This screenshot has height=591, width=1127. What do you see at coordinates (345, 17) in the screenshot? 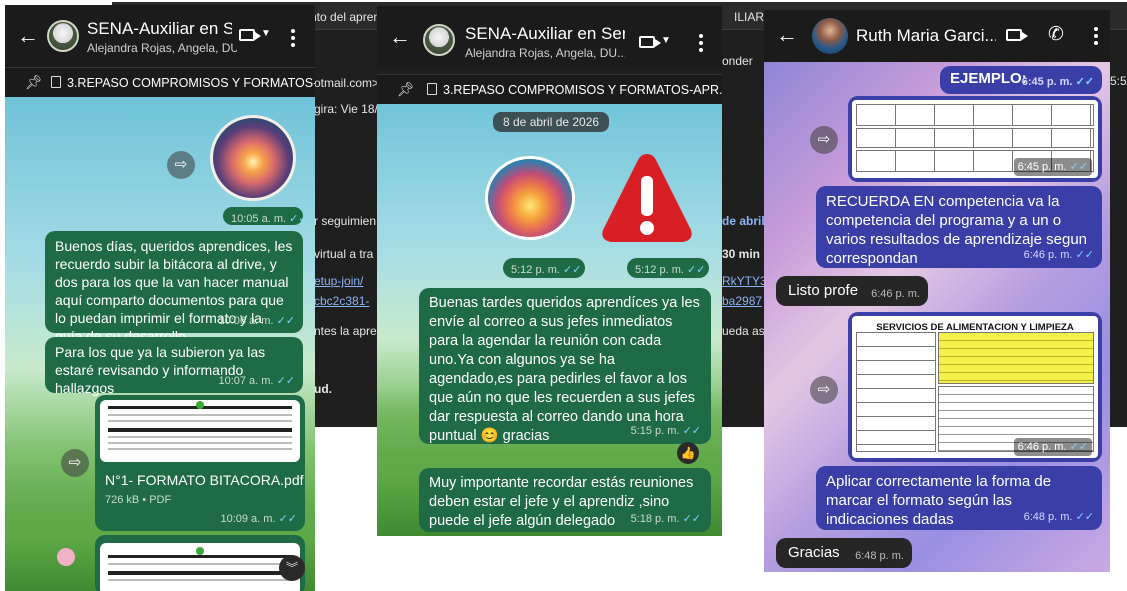
I see `email-subject-fragment: nto del apren` at bounding box center [345, 17].